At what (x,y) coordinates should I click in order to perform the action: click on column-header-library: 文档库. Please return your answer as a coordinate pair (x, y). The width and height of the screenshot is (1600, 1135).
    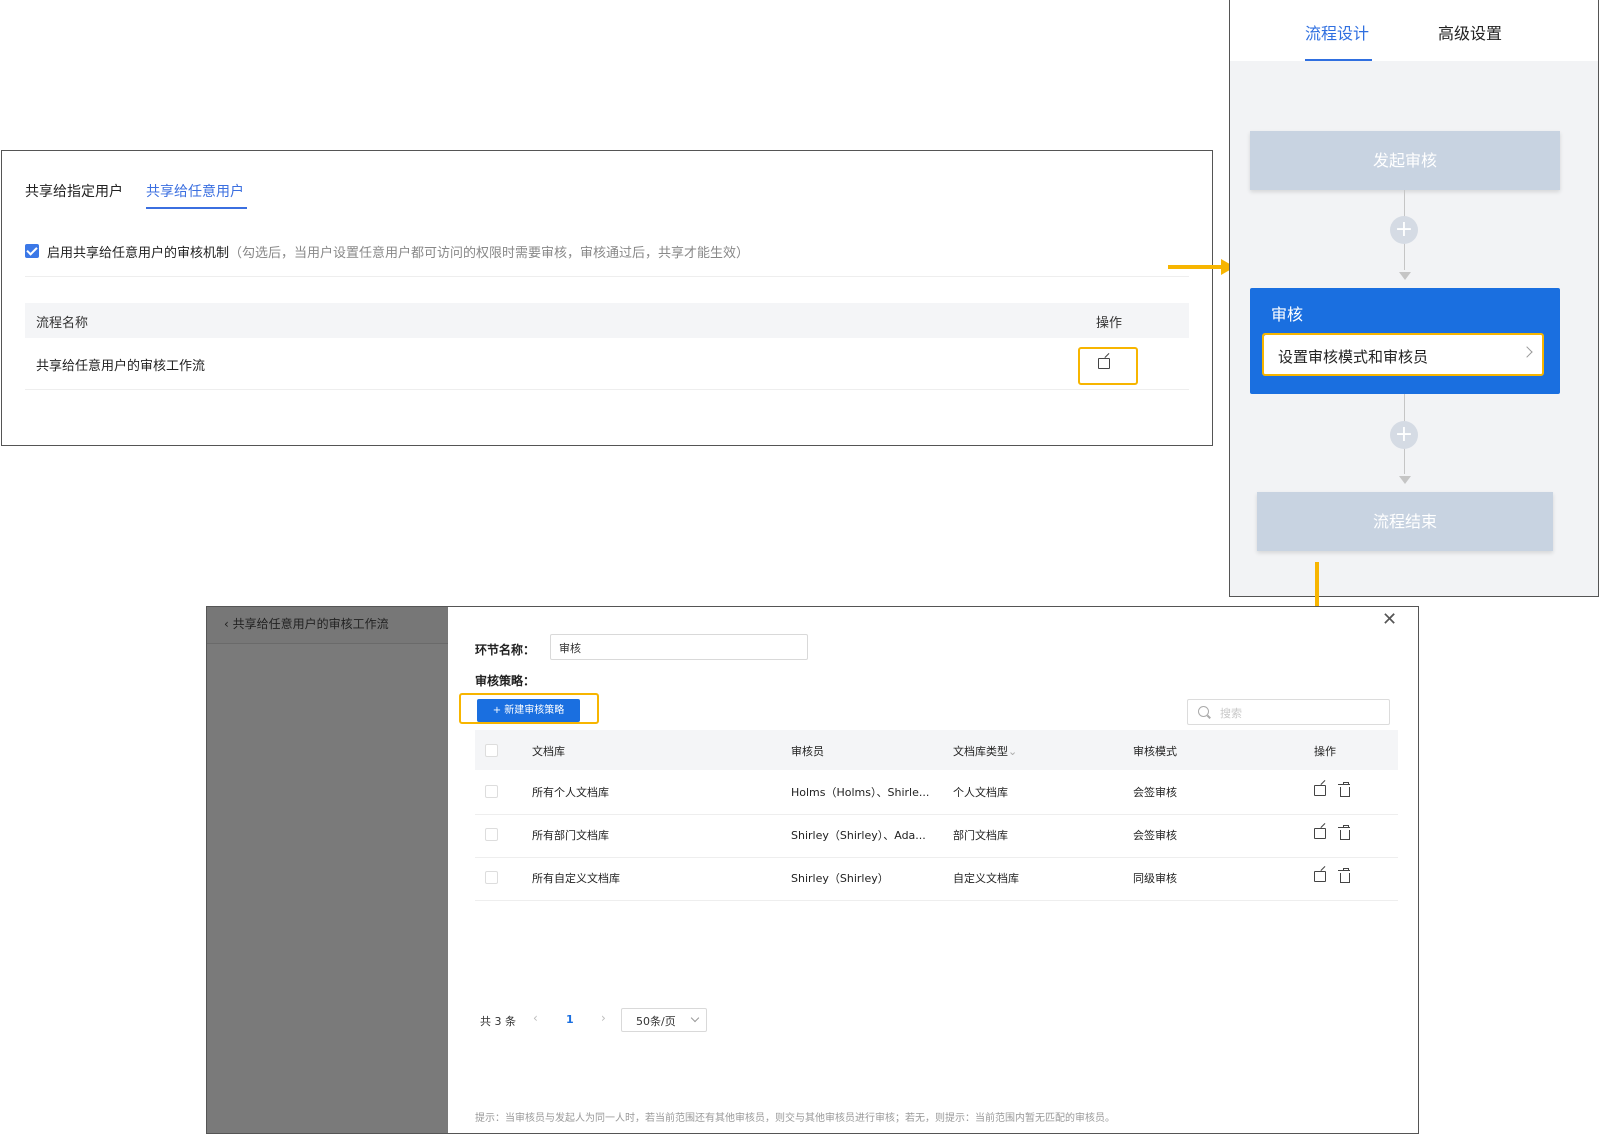
    Looking at the image, I should click on (548, 751).